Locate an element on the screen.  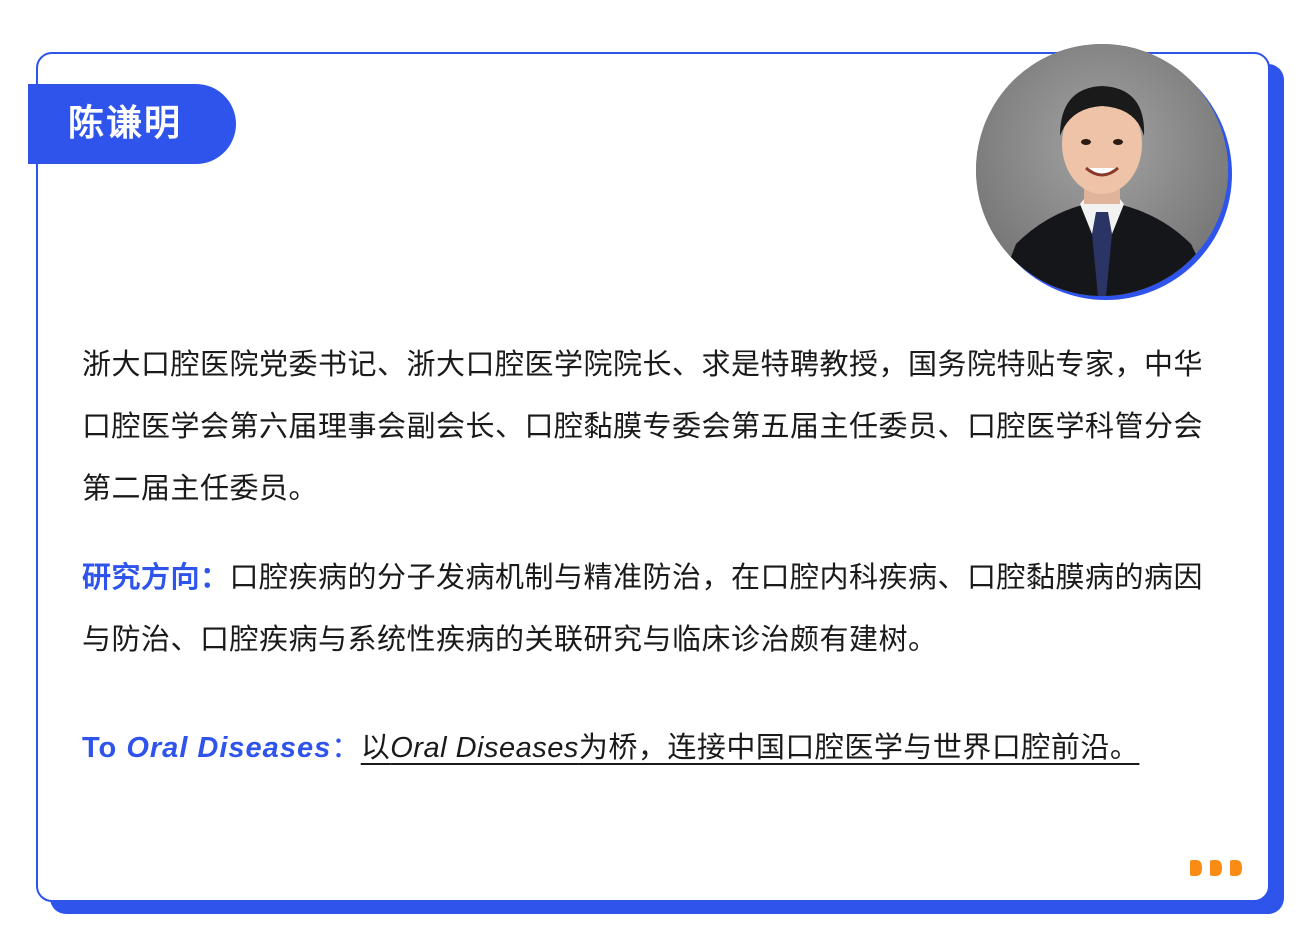
oral-text-after: 为桥，连接中国口腔医学与世界口腔前沿。 is located at coordinates (859, 747).